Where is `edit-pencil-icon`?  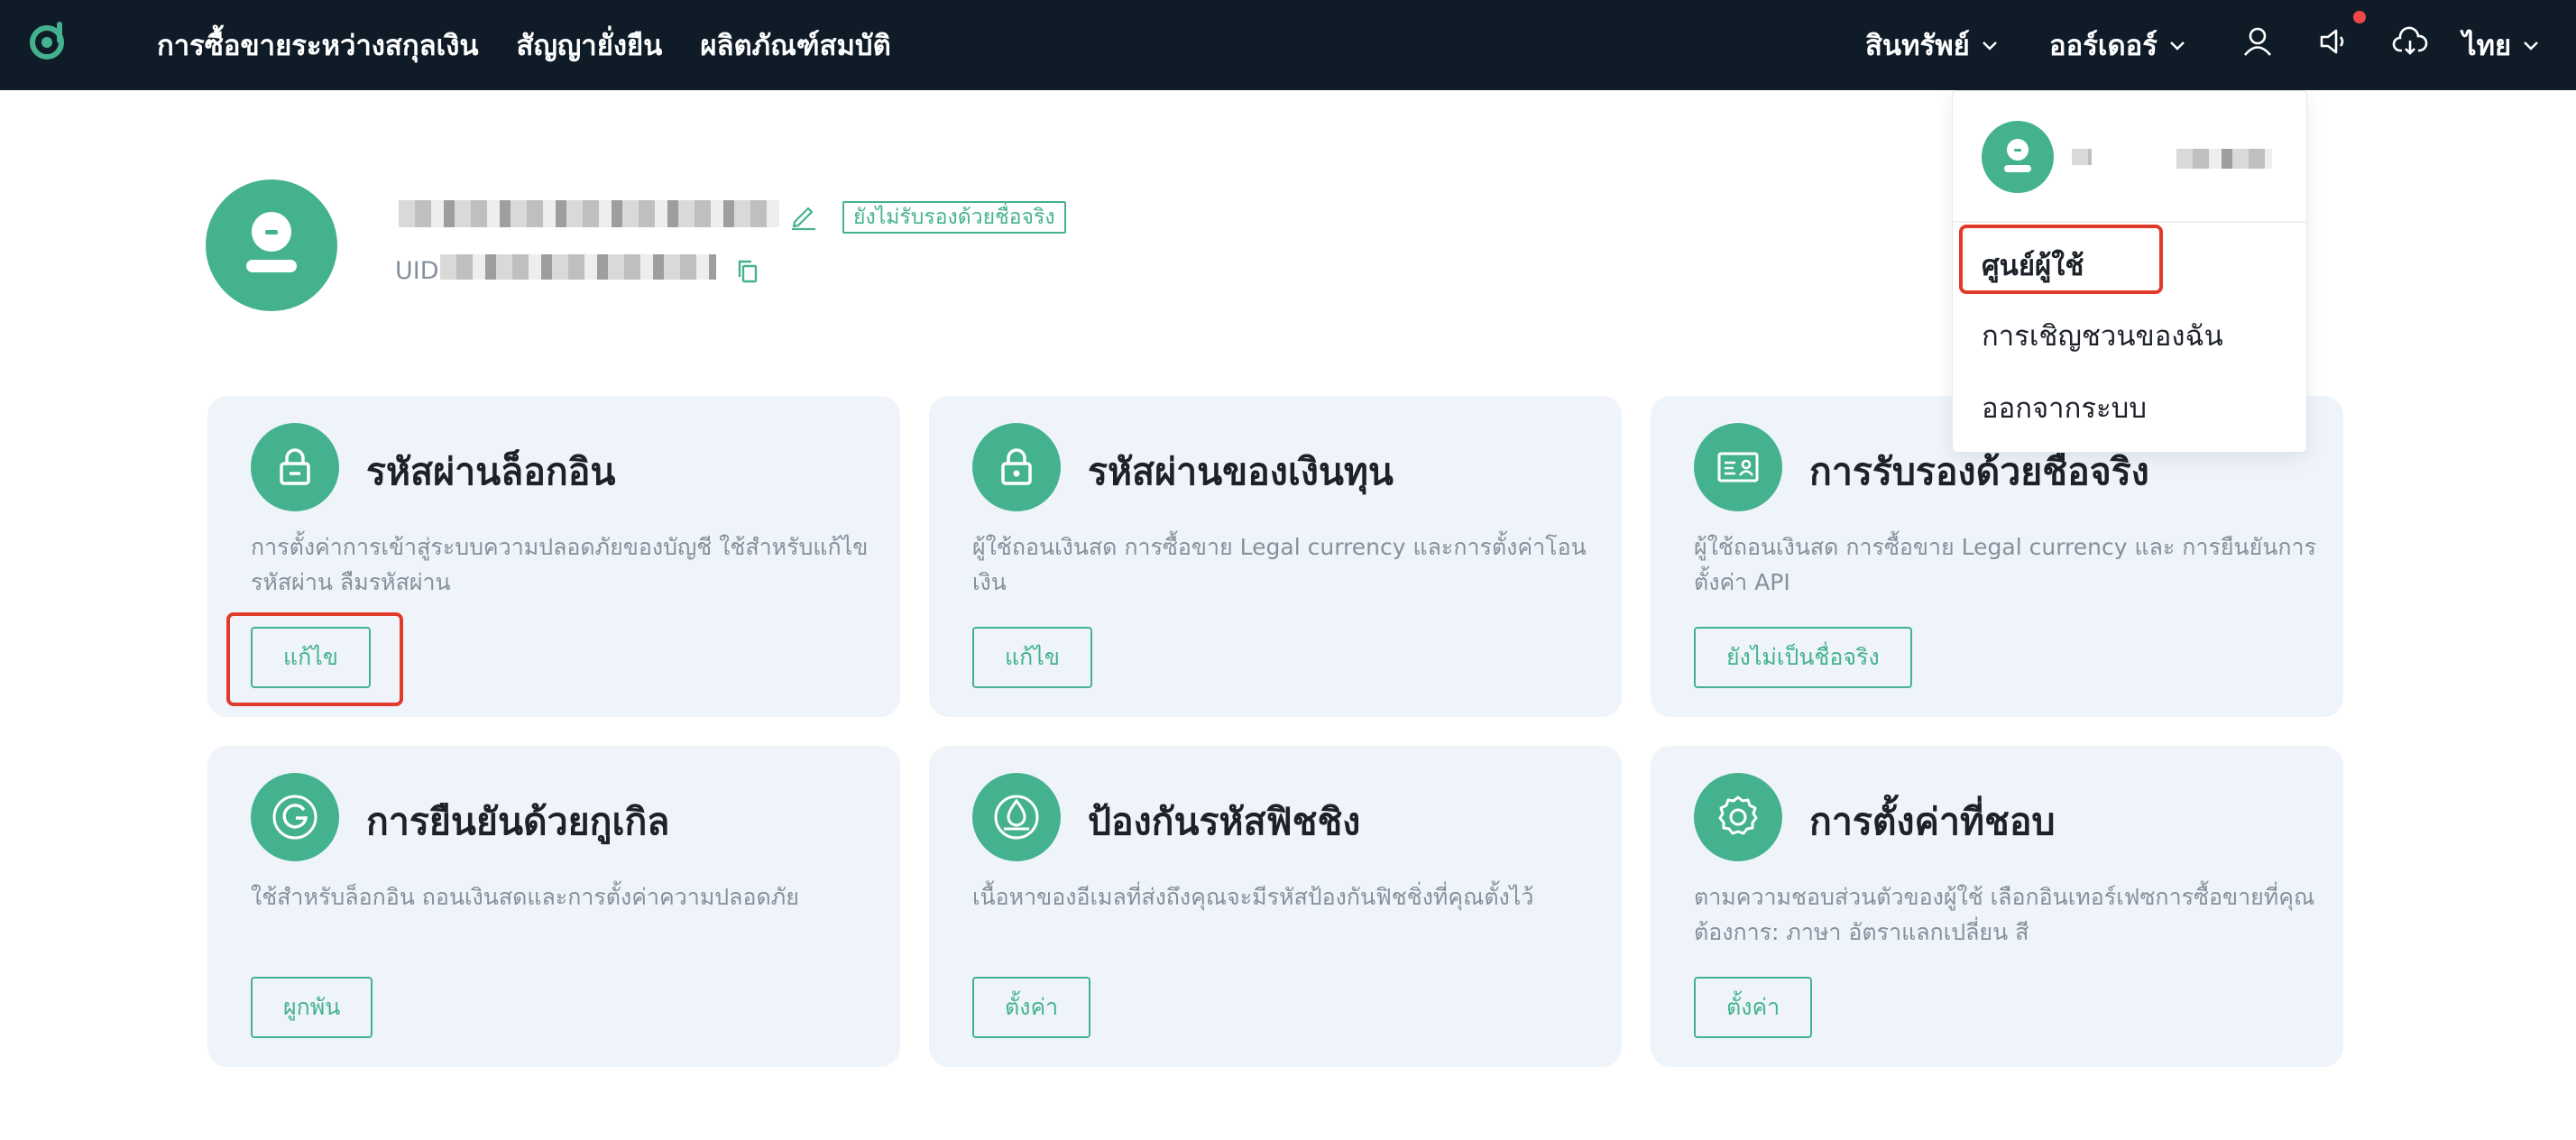 edit-pencil-icon is located at coordinates (803, 215).